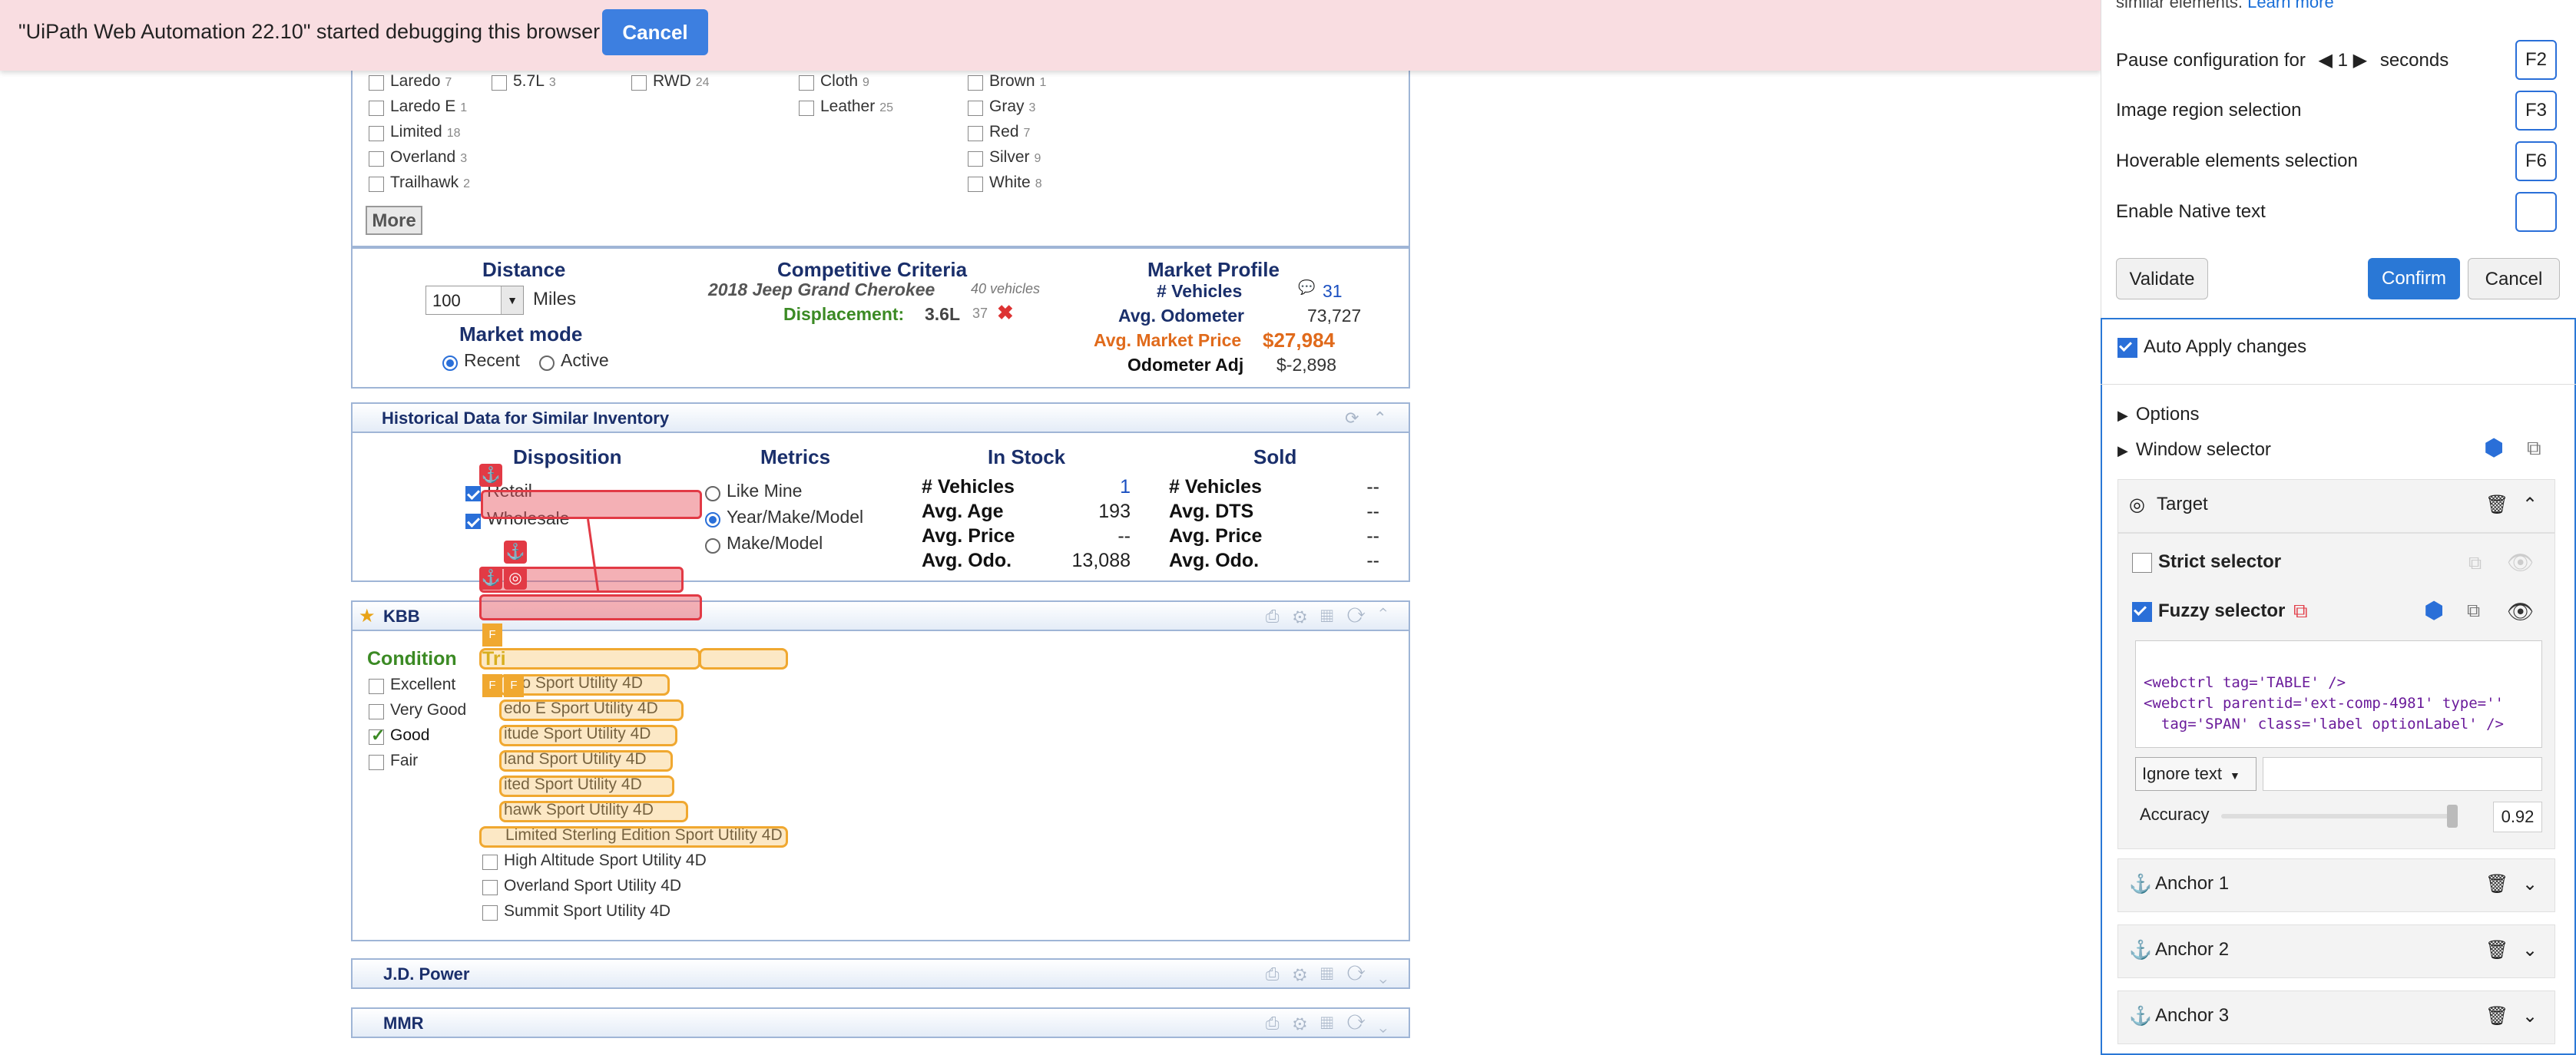  Describe the element at coordinates (1306, 365) in the screenshot. I see `mp-odoadj-value: $-2,898` at that location.